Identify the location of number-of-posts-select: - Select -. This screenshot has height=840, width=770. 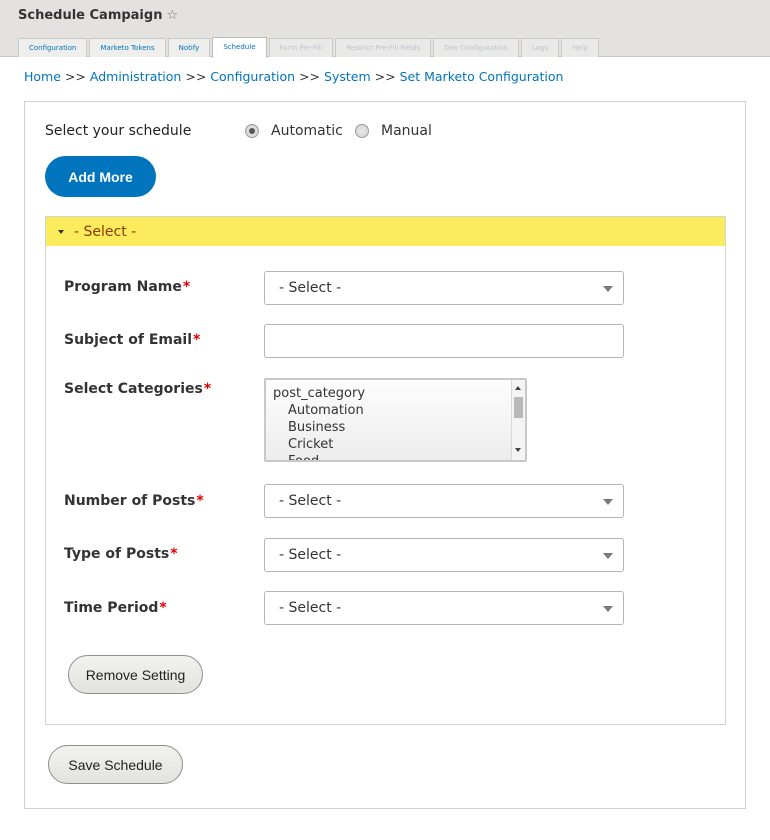
(444, 501).